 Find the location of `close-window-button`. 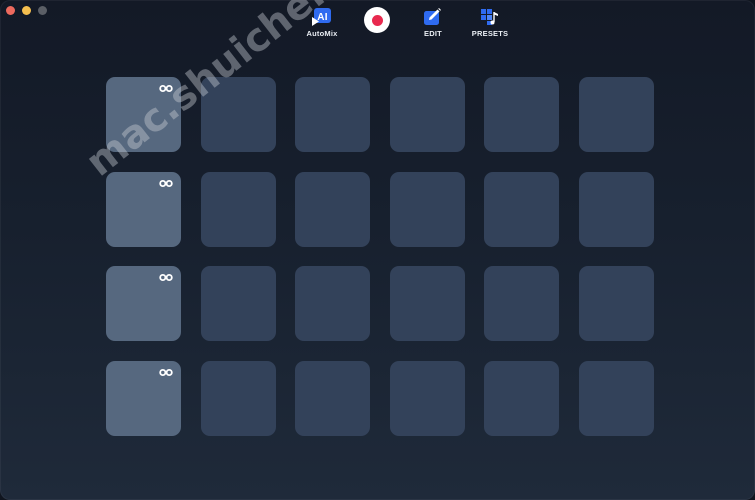

close-window-button is located at coordinates (10, 10).